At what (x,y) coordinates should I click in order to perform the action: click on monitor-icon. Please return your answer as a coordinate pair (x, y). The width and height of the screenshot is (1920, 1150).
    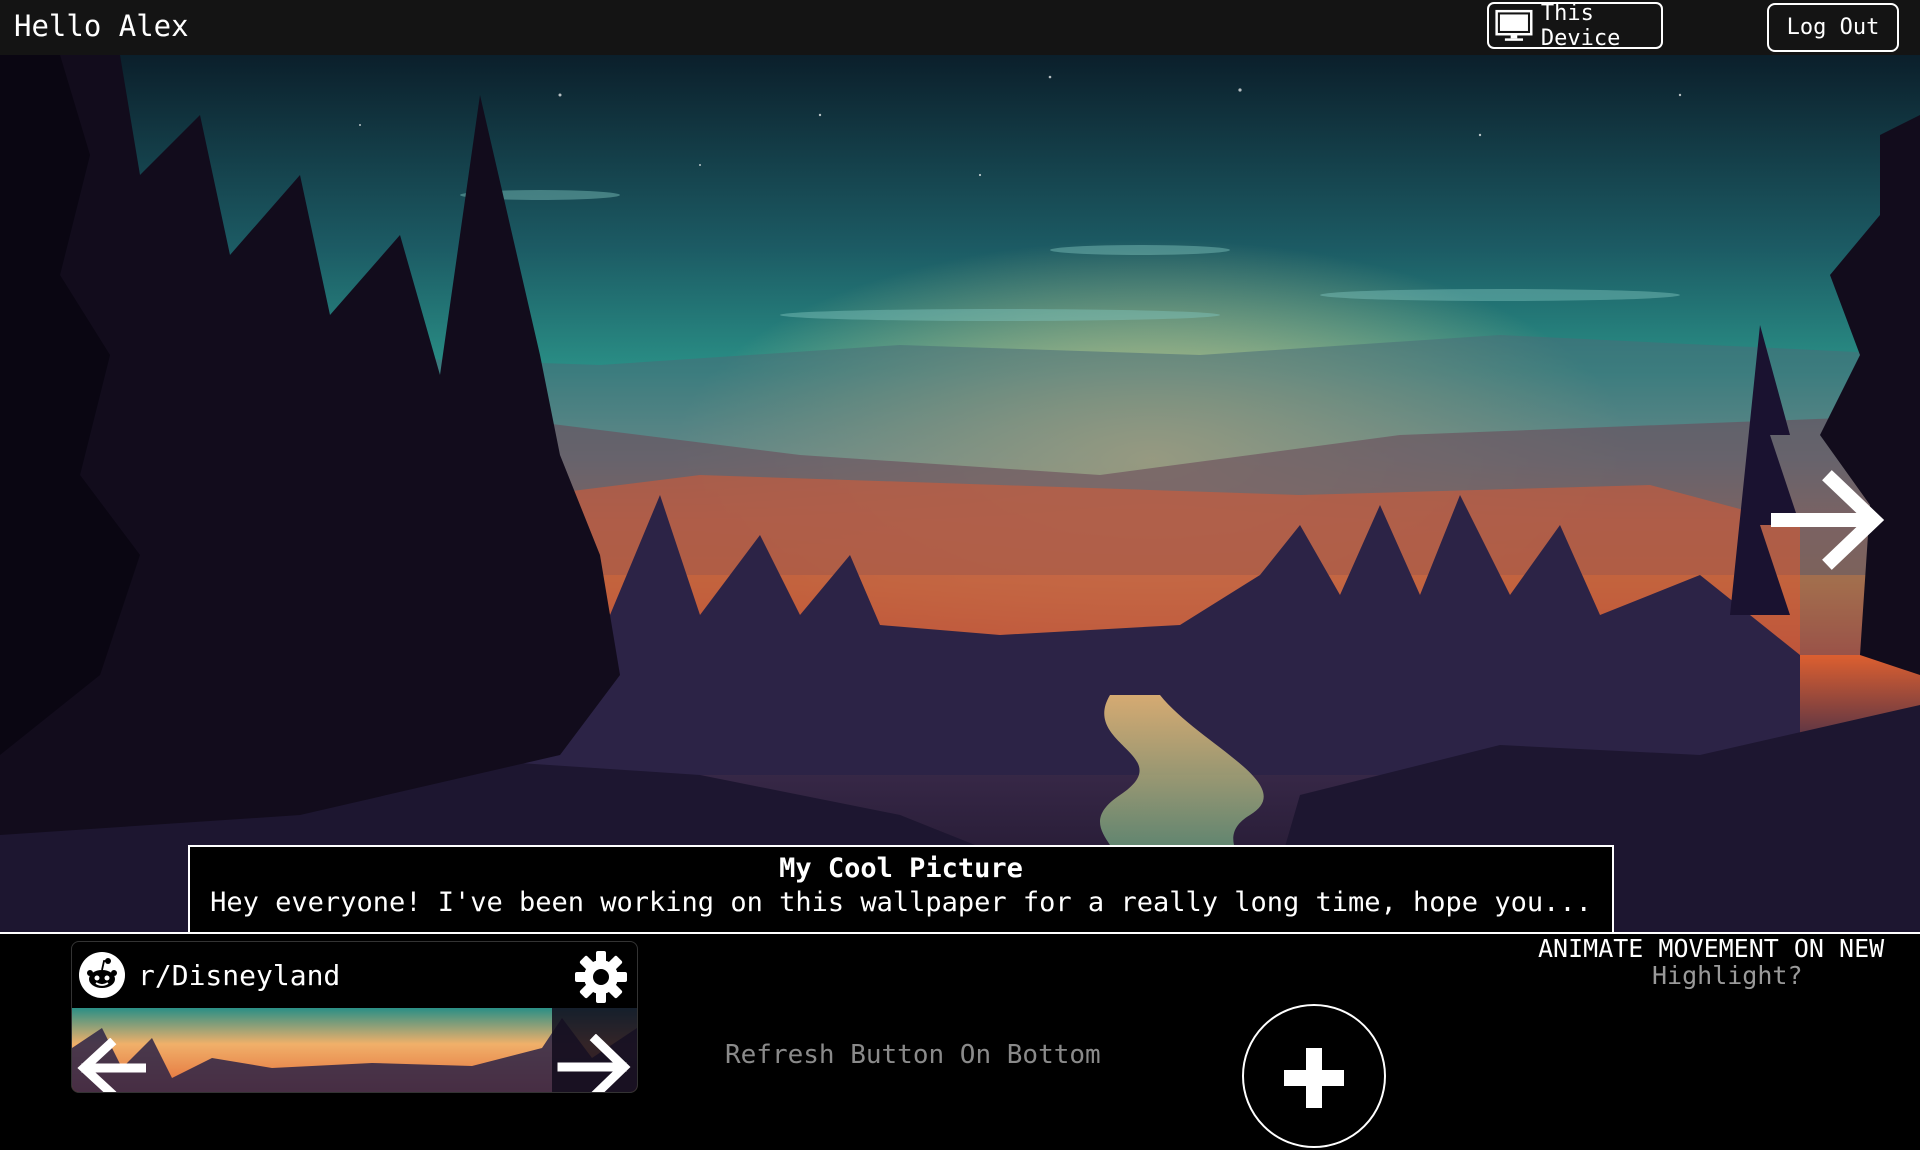
    Looking at the image, I should click on (1514, 25).